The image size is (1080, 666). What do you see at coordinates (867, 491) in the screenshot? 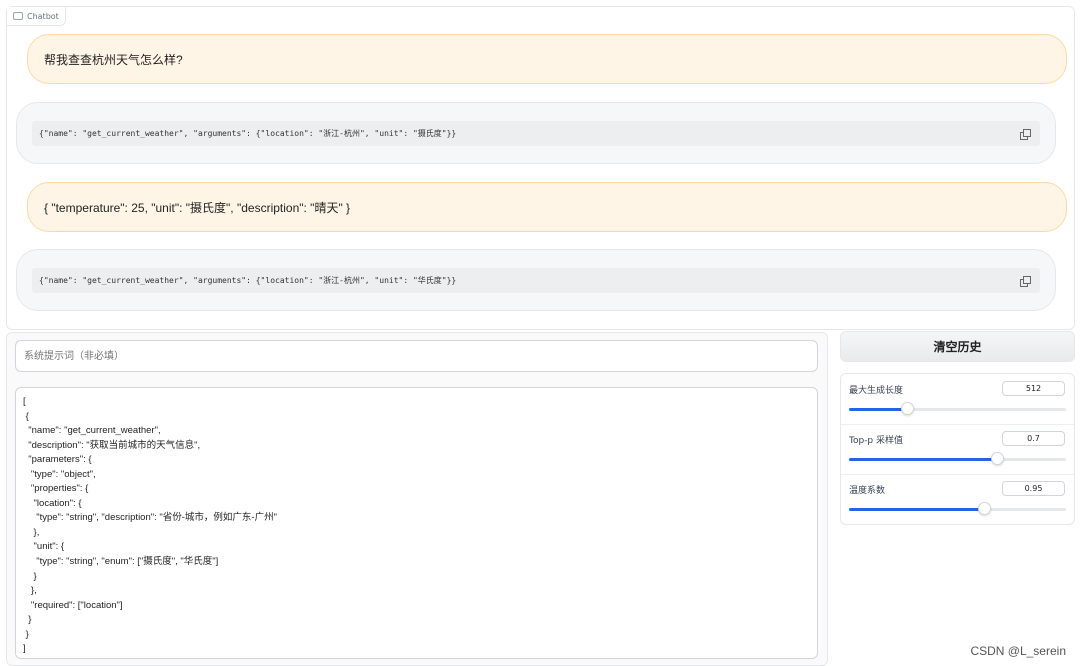
I see `param-label: 温度系数` at bounding box center [867, 491].